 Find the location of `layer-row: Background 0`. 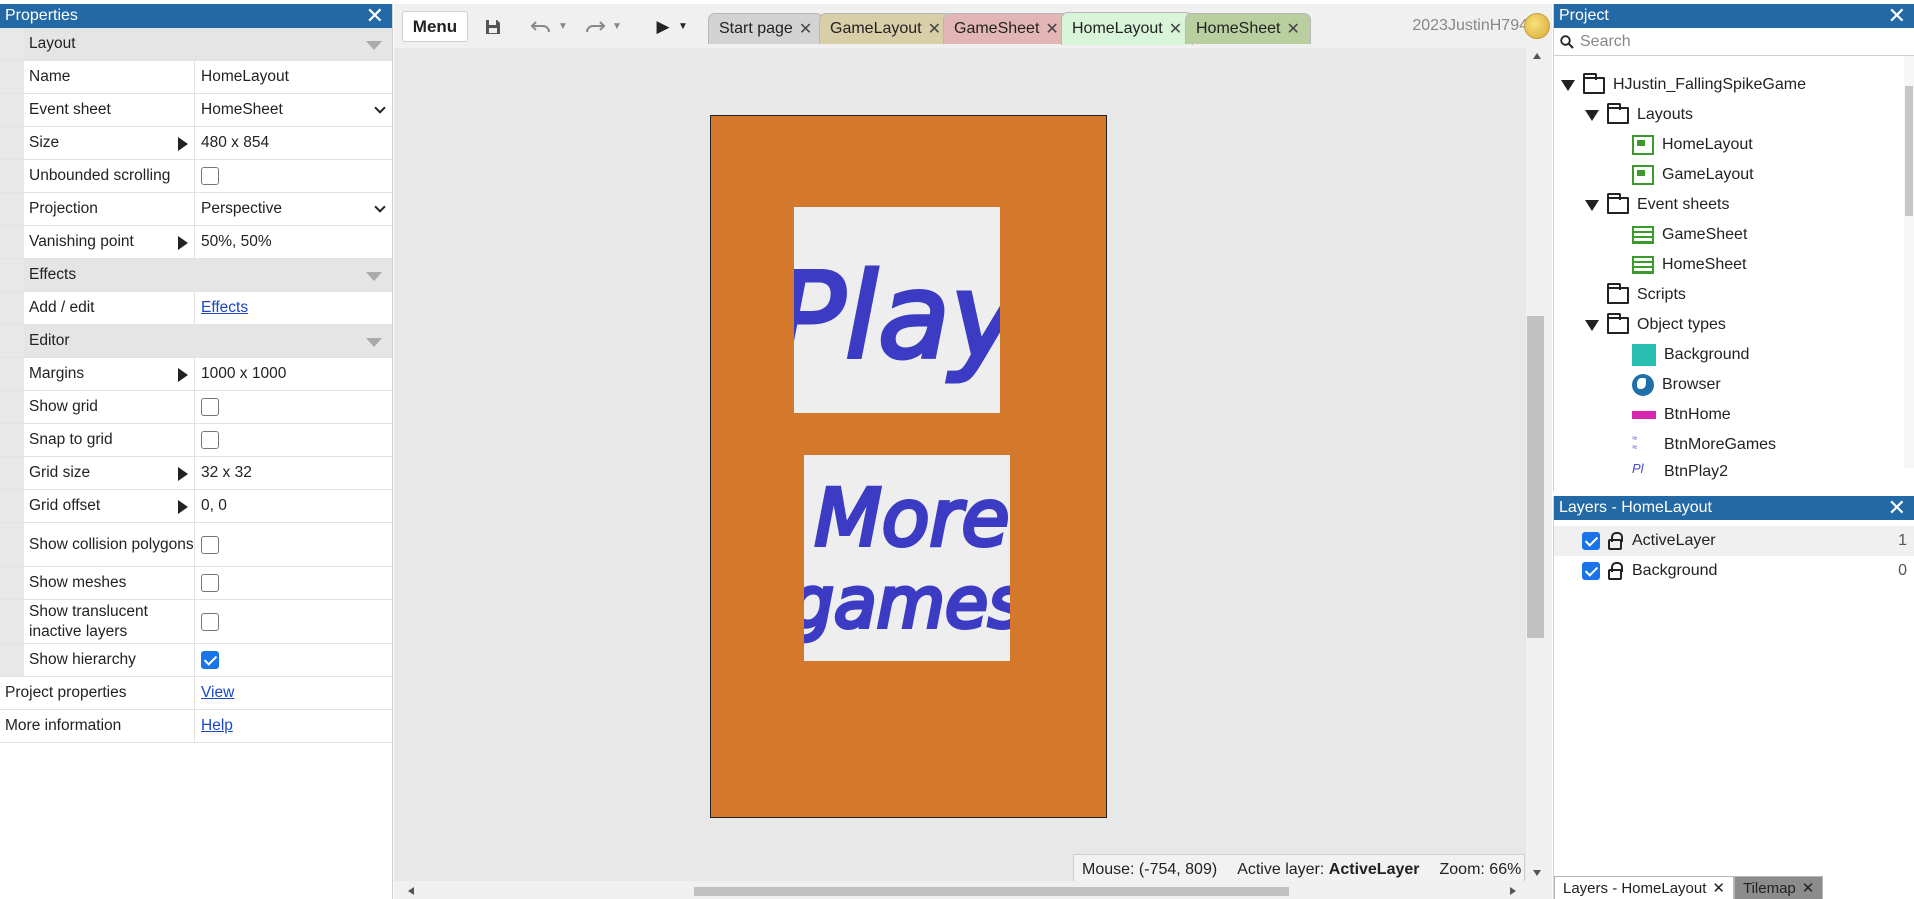

layer-row: Background 0 is located at coordinates (1734, 571).